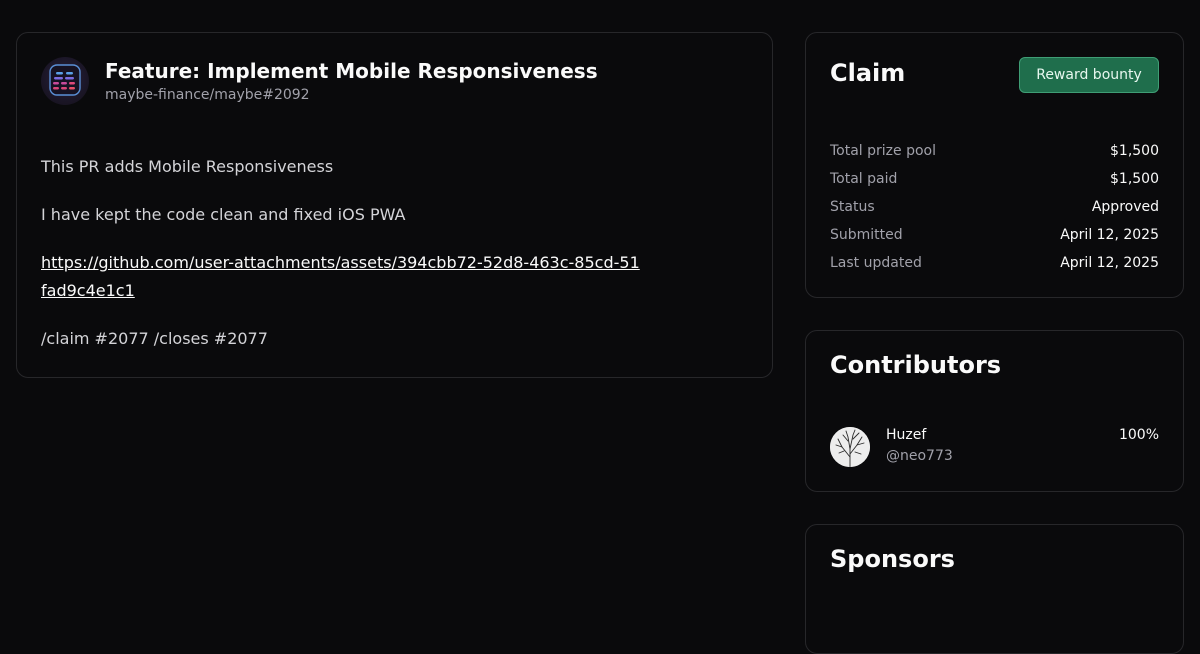 The height and width of the screenshot is (654, 1200). I want to click on contributor-name: Huzef, so click(906, 435).